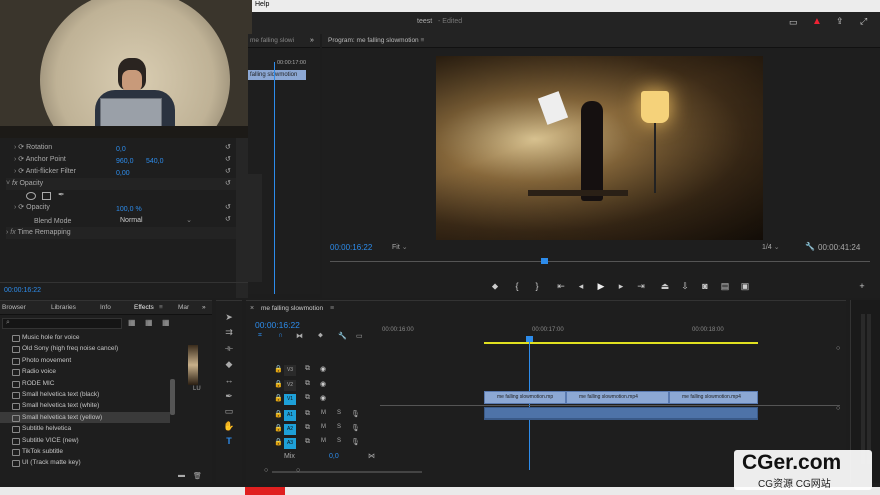  Describe the element at coordinates (132, 322) in the screenshot. I see `accelerated-filter-icon: ▦` at that location.